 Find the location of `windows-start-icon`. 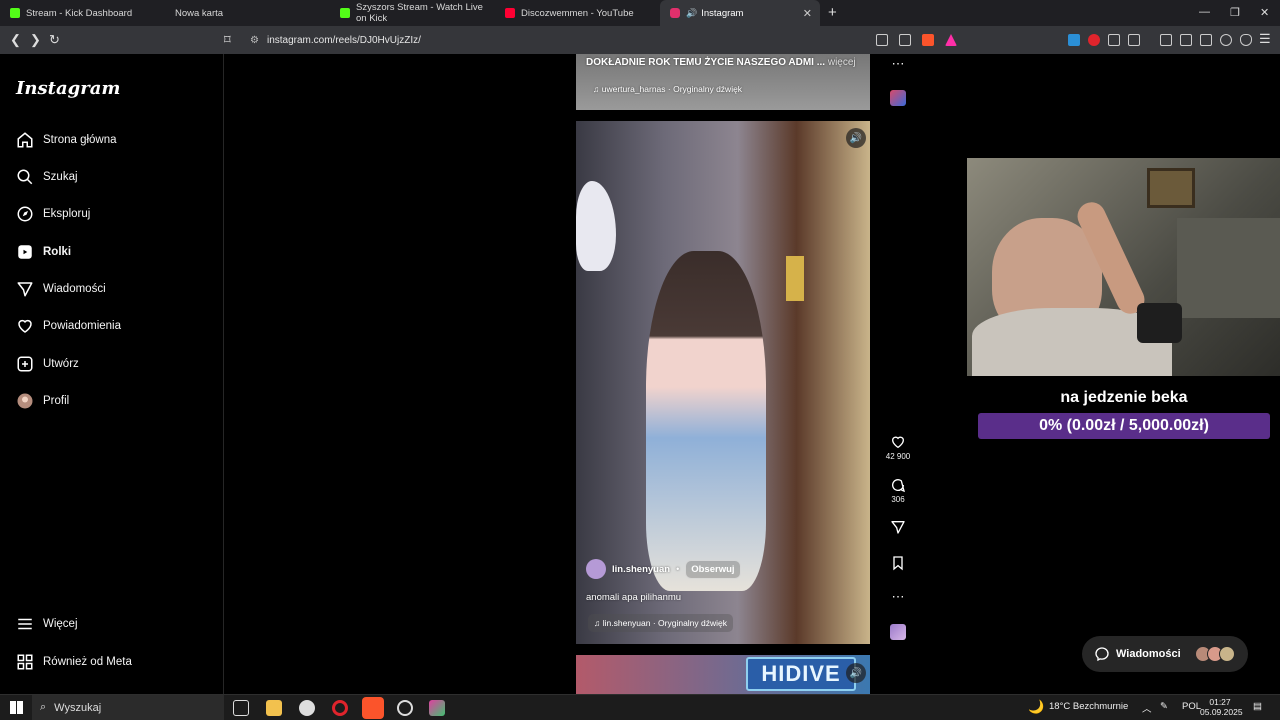

windows-start-icon is located at coordinates (16, 707).